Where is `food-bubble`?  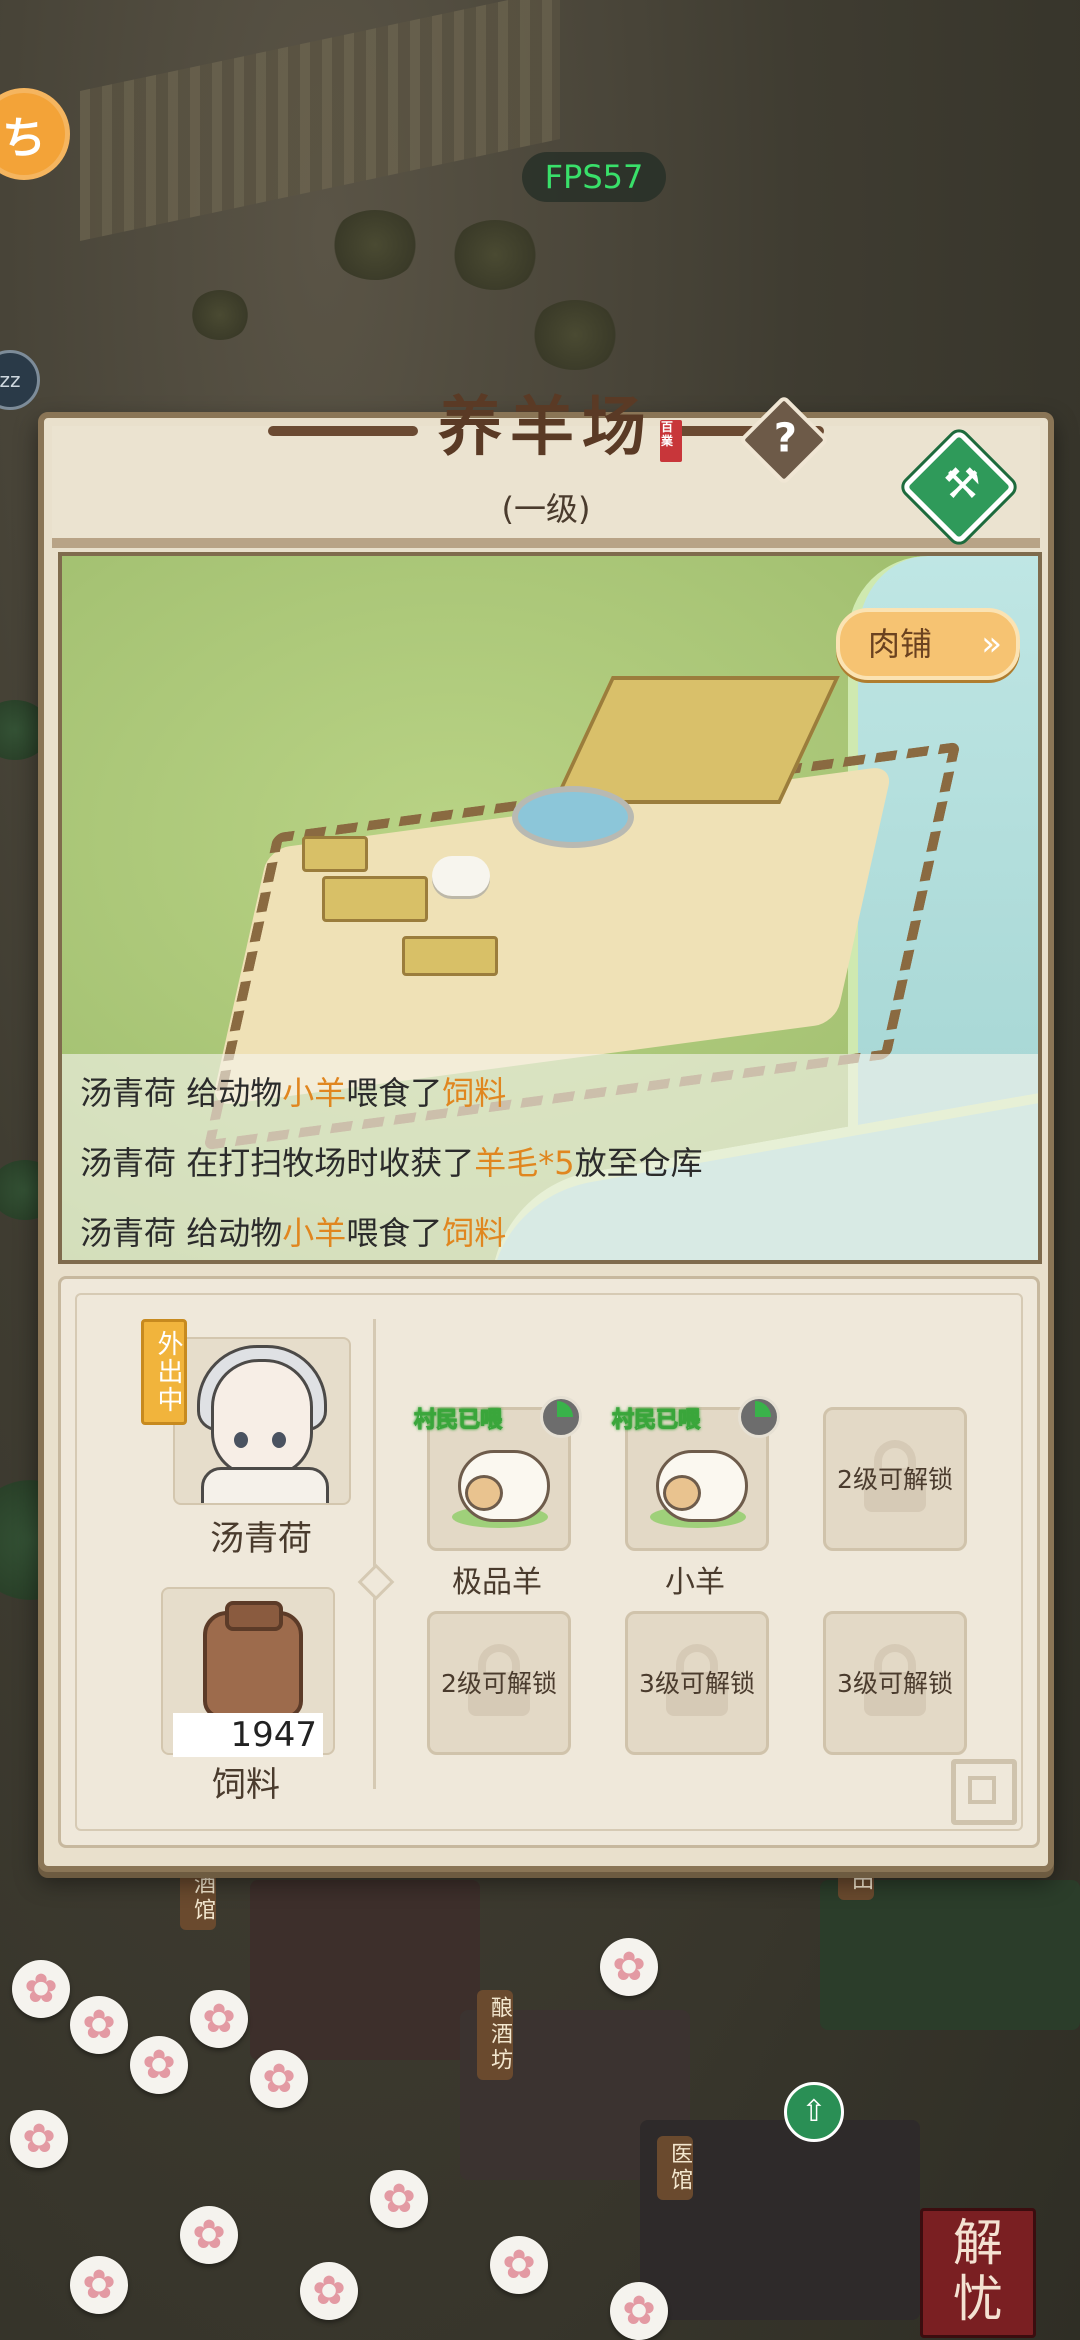 food-bubble is located at coordinates (629, 1967).